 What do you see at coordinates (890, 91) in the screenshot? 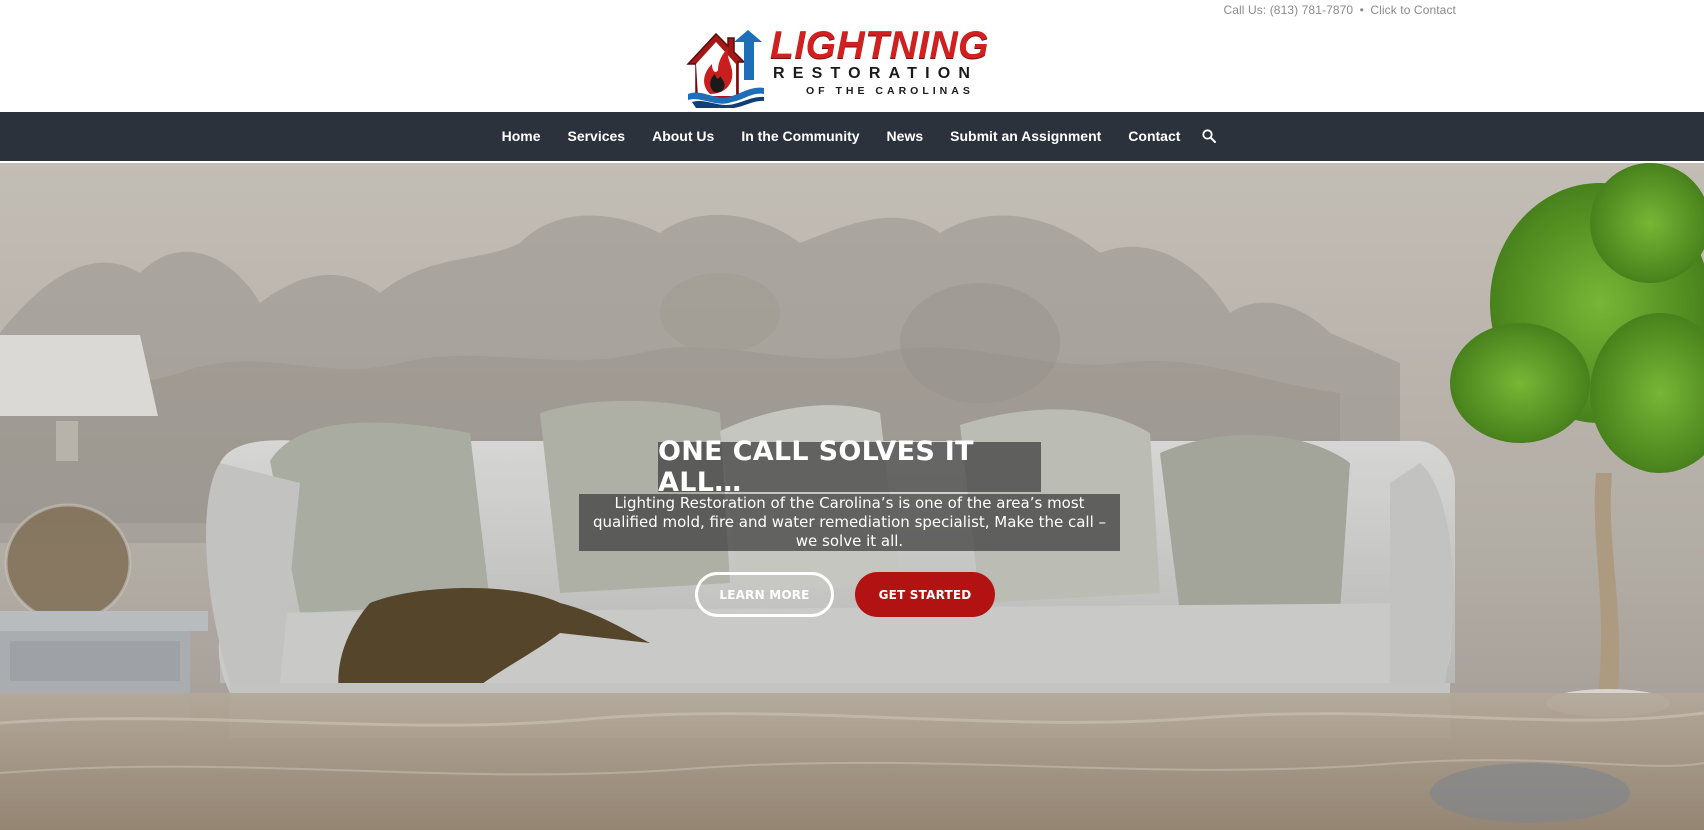
I see `logo-tagline: OF THE CAROLINAS` at bounding box center [890, 91].